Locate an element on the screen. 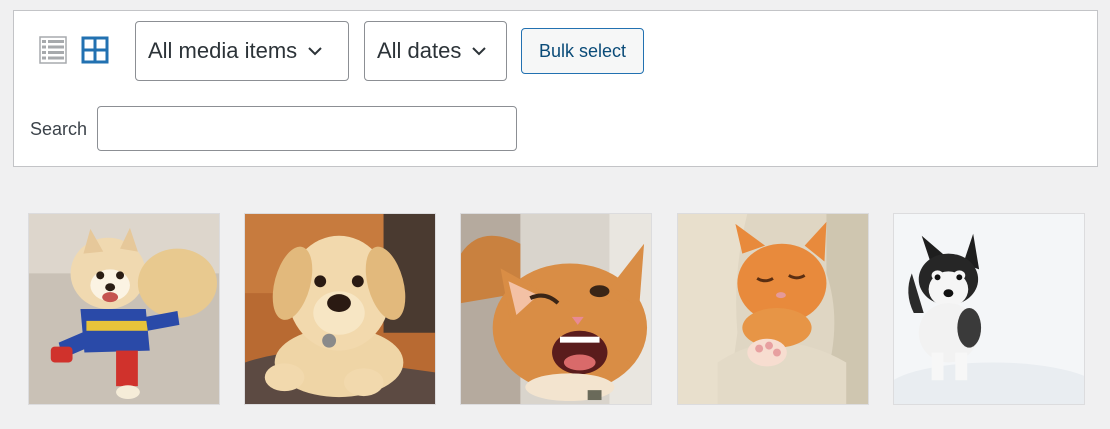  winking-cat-image is located at coordinates (556, 309).